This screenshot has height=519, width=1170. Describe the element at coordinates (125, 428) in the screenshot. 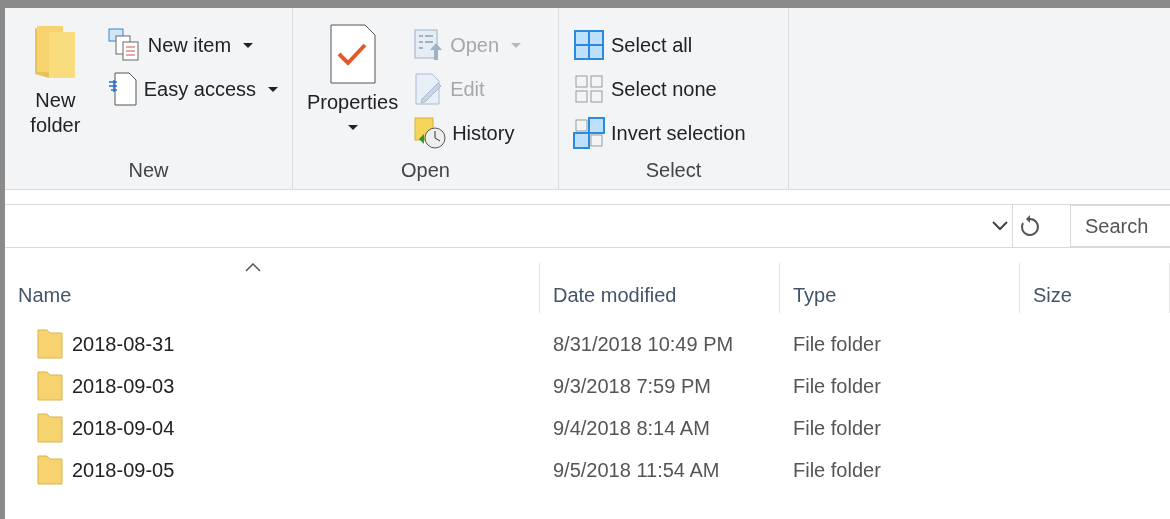

I see `file-name: 2018-09-04` at that location.